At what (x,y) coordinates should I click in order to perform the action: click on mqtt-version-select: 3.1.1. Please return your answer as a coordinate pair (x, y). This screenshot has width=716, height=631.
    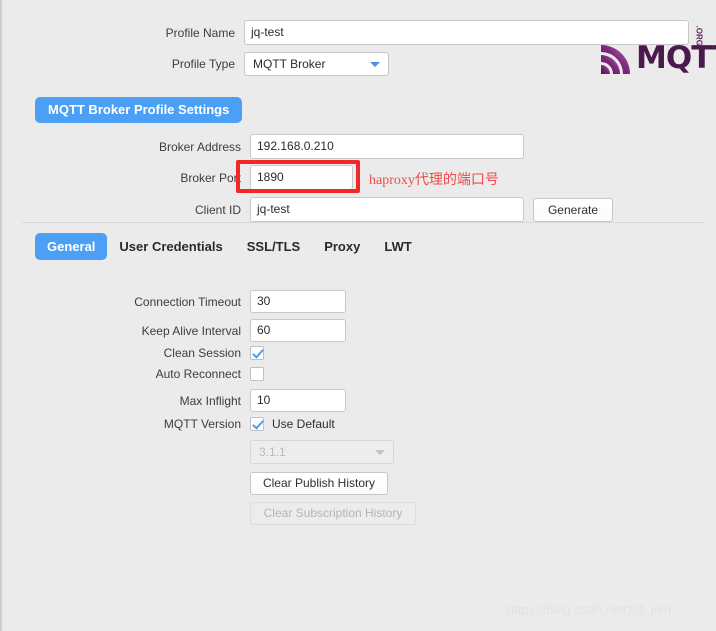
    Looking at the image, I should click on (322, 452).